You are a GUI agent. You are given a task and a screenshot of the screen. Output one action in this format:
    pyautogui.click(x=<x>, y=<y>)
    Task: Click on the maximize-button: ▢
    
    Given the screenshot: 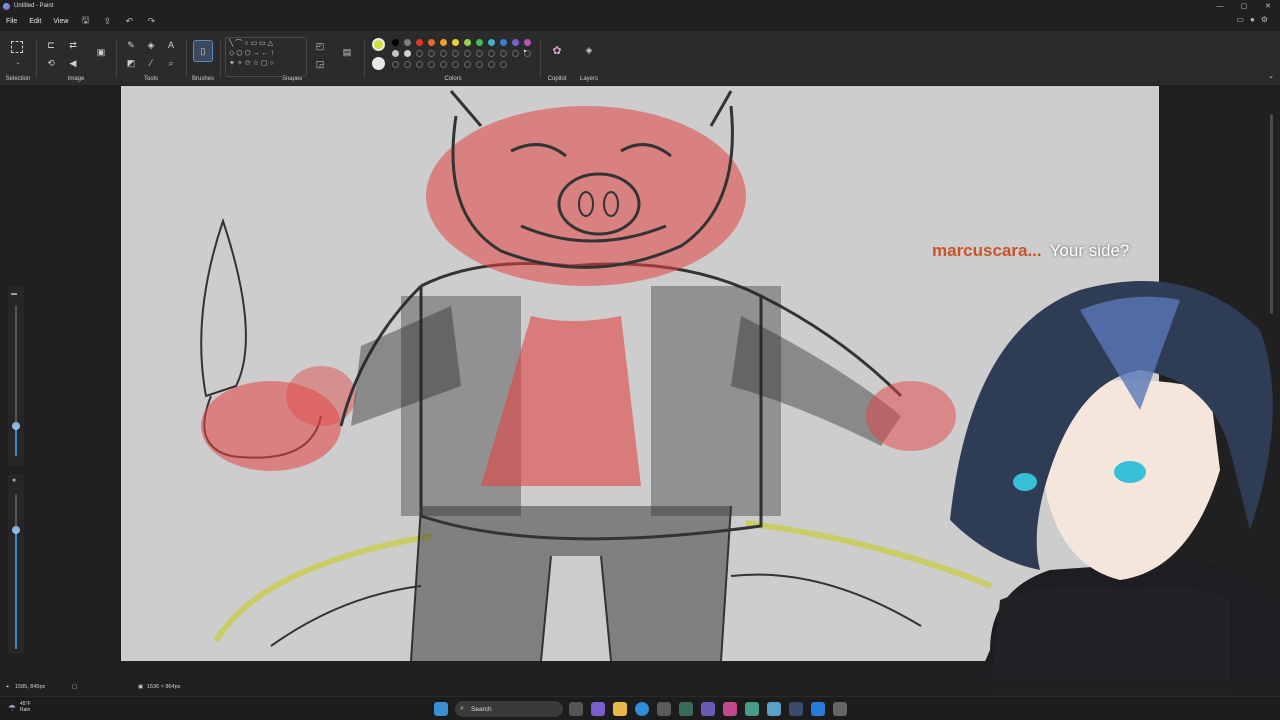 What is the action you would take?
    pyautogui.click(x=1244, y=6)
    